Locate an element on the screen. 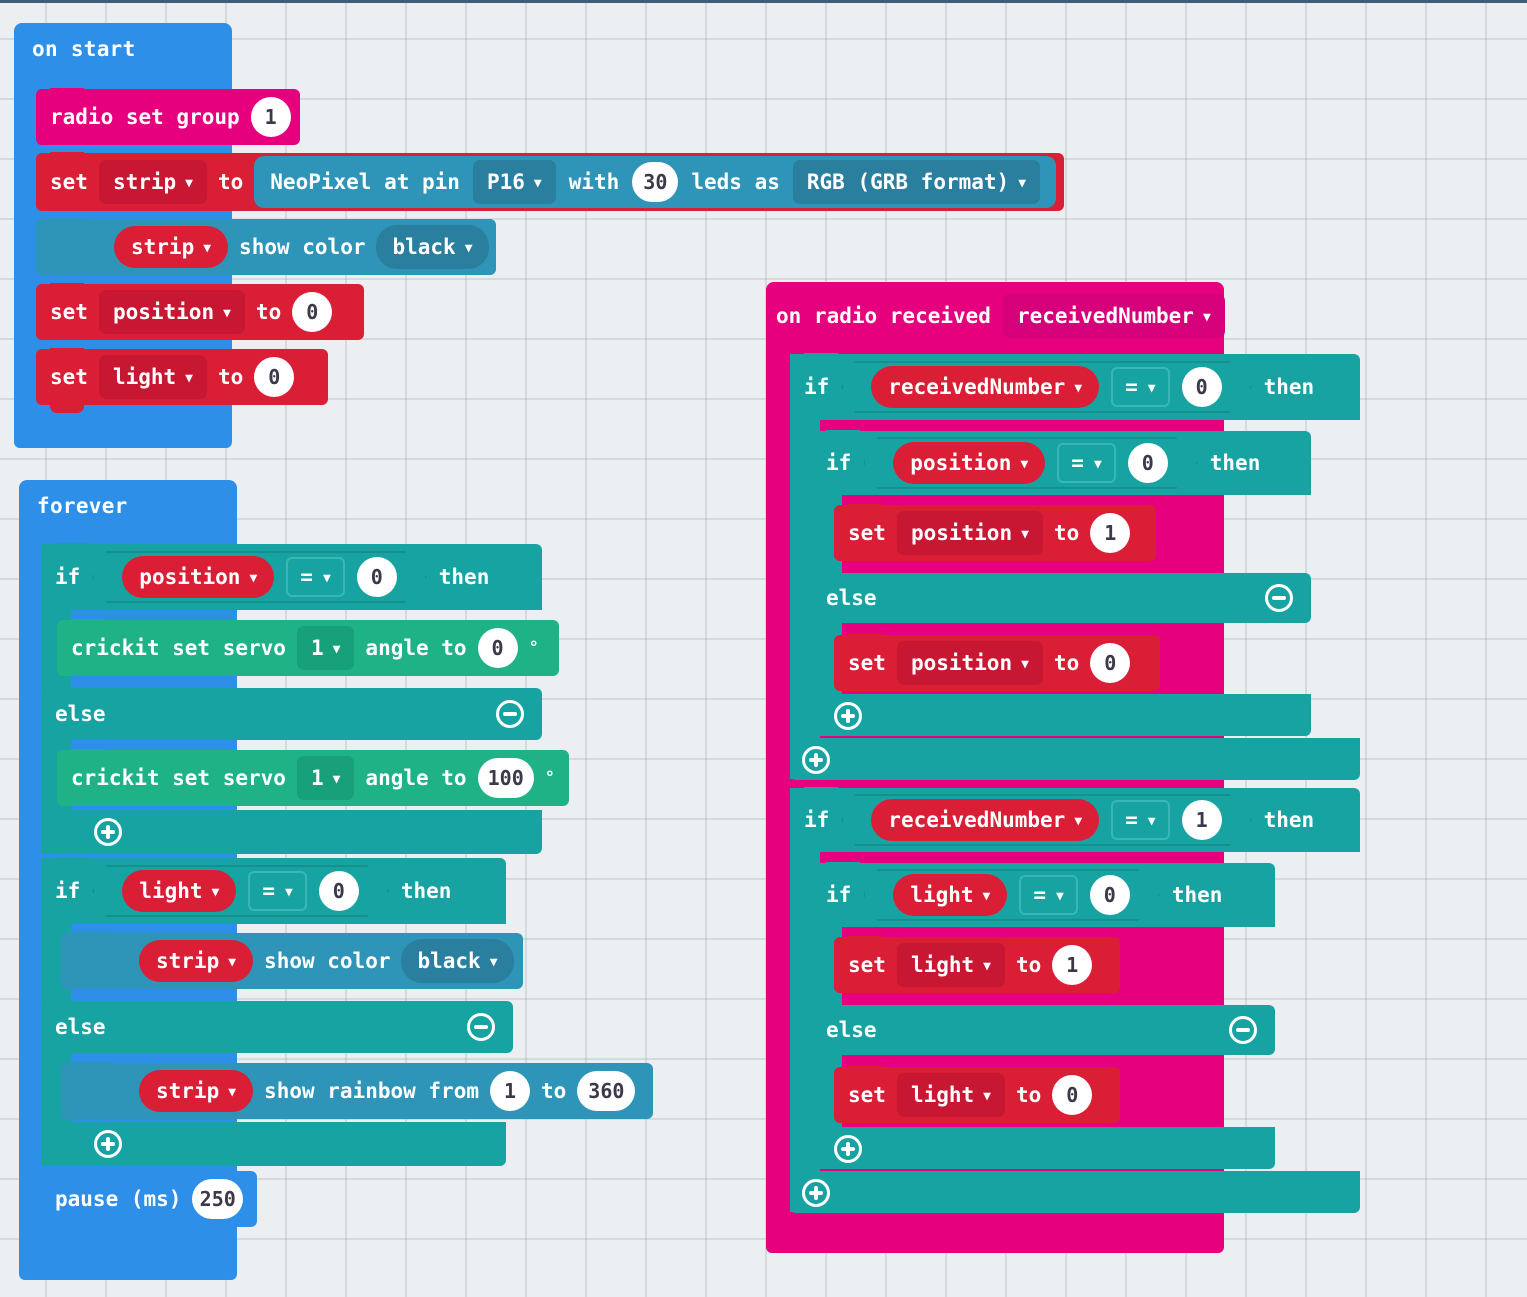  set-position-to-zero-block: set position ▼ to 0 is located at coordinates (997, 662).